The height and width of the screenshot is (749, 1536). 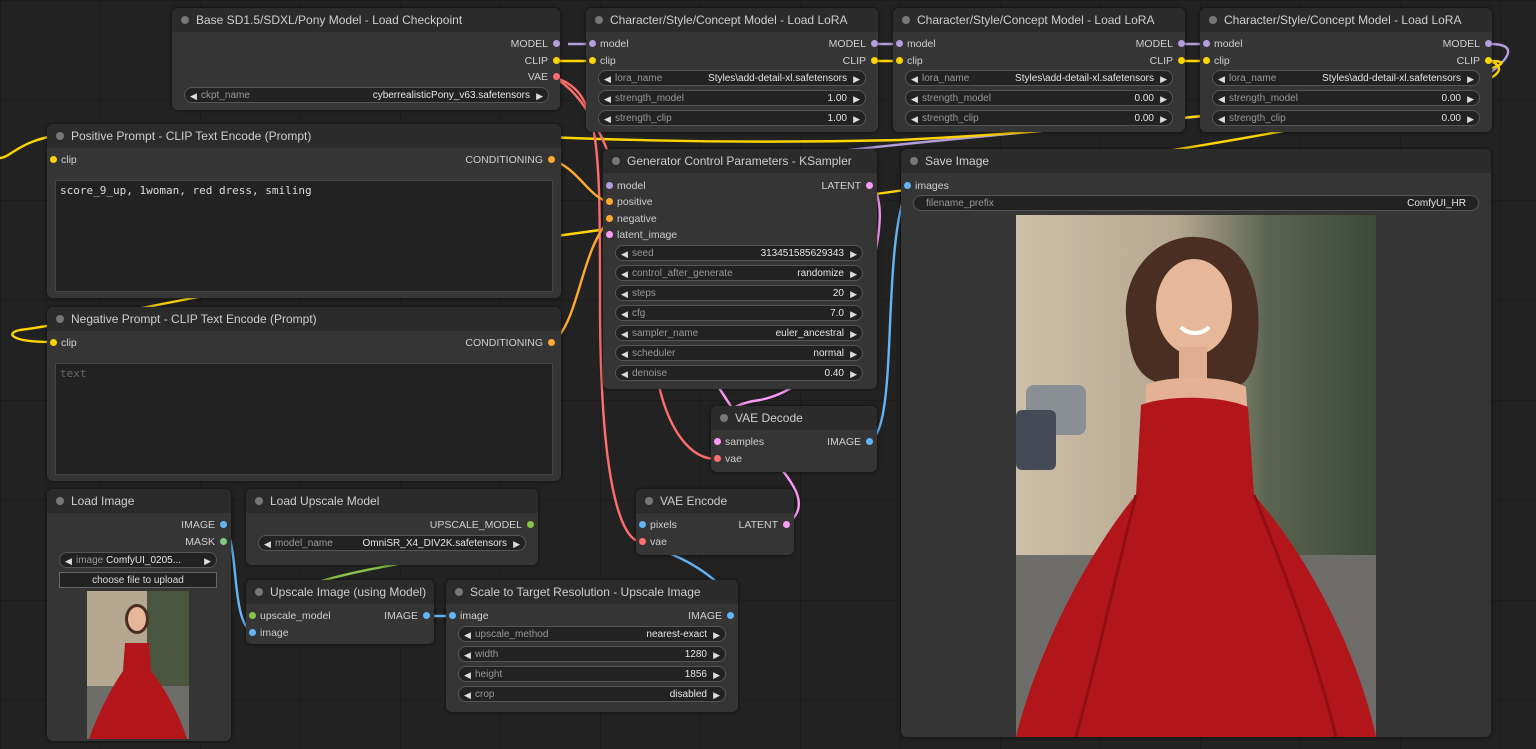 What do you see at coordinates (869, 185) in the screenshot?
I see `latent-pin-icon` at bounding box center [869, 185].